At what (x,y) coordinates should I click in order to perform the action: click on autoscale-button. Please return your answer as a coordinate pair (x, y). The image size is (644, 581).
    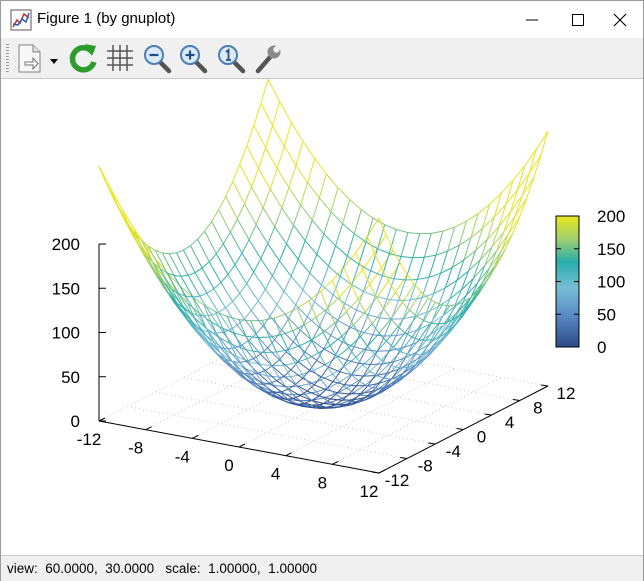
    Looking at the image, I should click on (231, 58).